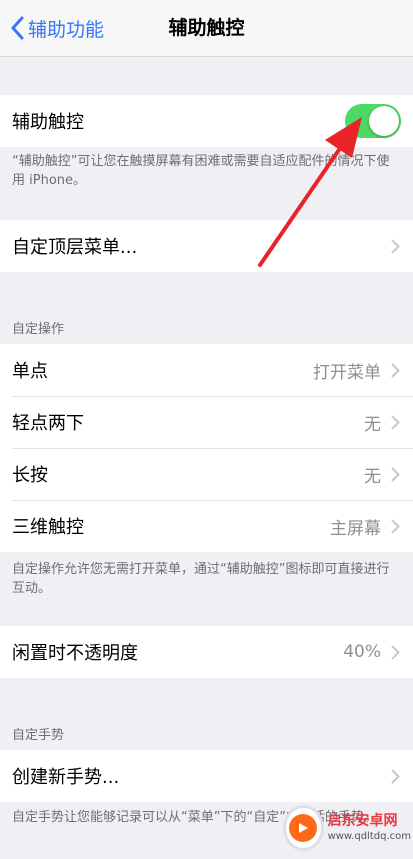 This screenshot has width=413, height=859. What do you see at coordinates (206, 474) in the screenshot?
I see `action-row-long-press: 长按 无` at bounding box center [206, 474].